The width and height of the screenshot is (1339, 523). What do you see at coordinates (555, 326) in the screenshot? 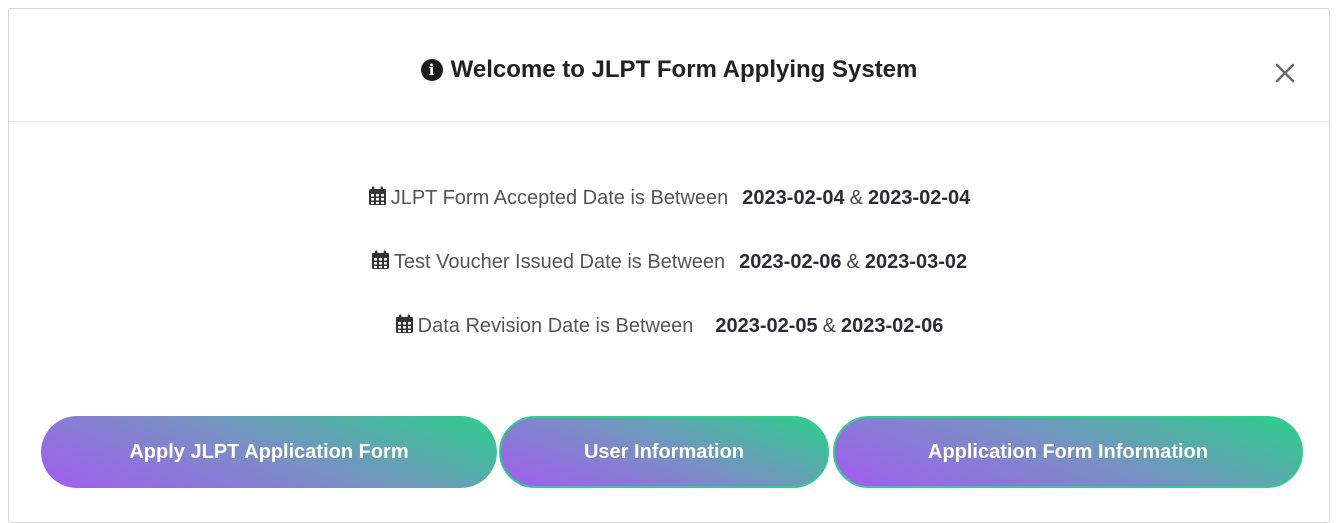
I see `date-label: Data Revision Date is Between` at bounding box center [555, 326].